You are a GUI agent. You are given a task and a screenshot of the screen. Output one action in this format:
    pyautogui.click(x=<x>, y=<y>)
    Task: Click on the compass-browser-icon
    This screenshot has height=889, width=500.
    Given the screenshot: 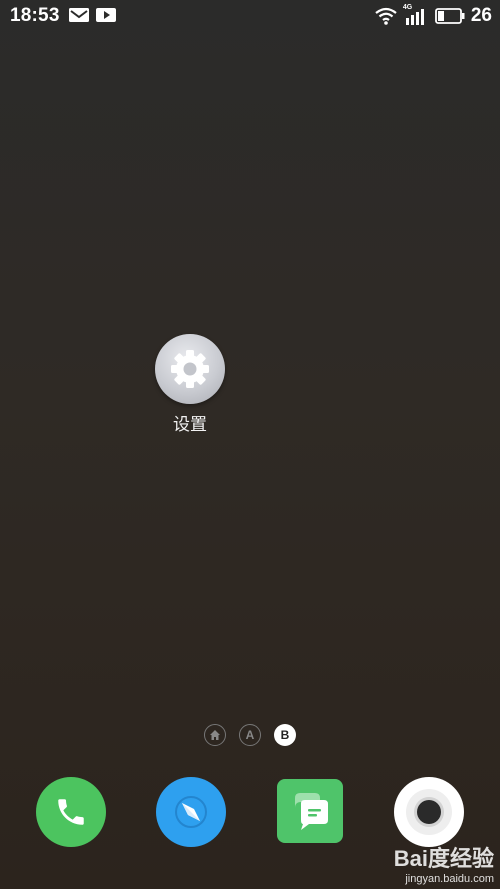 What is the action you would take?
    pyautogui.click(x=191, y=812)
    